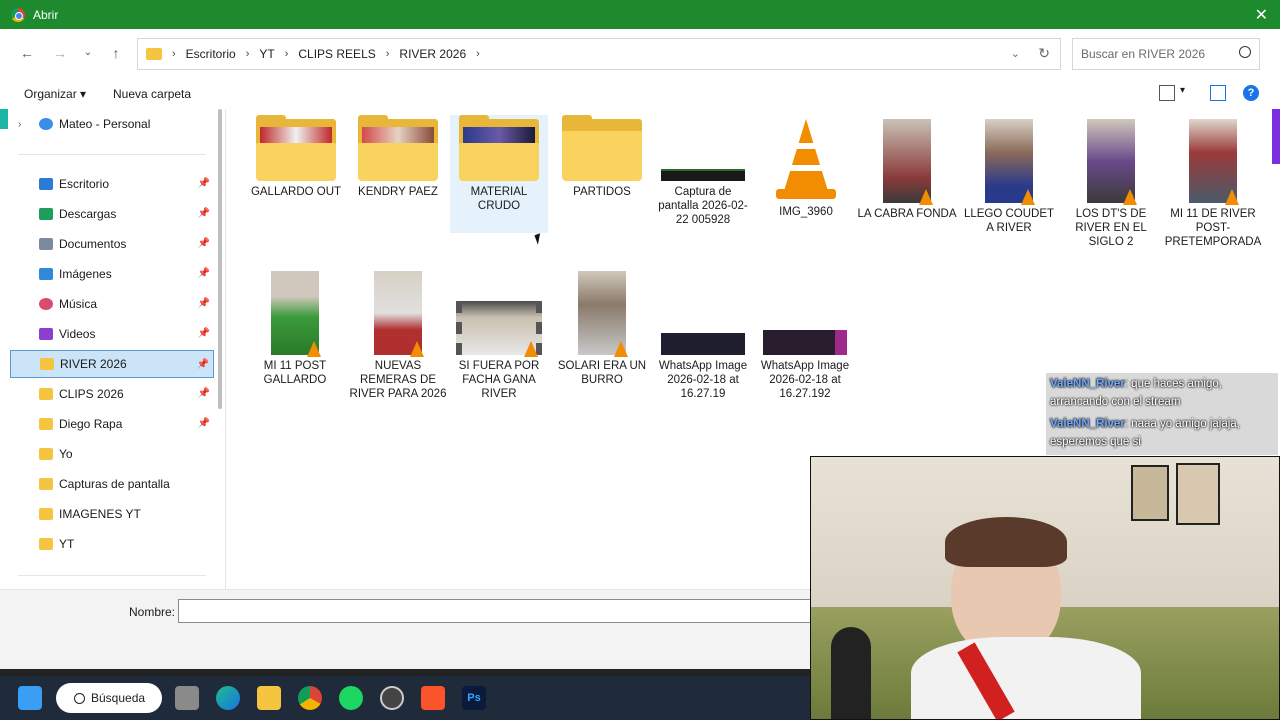  Describe the element at coordinates (112, 334) in the screenshot. I see `sidebar-item-videos: Videos 📌` at that location.